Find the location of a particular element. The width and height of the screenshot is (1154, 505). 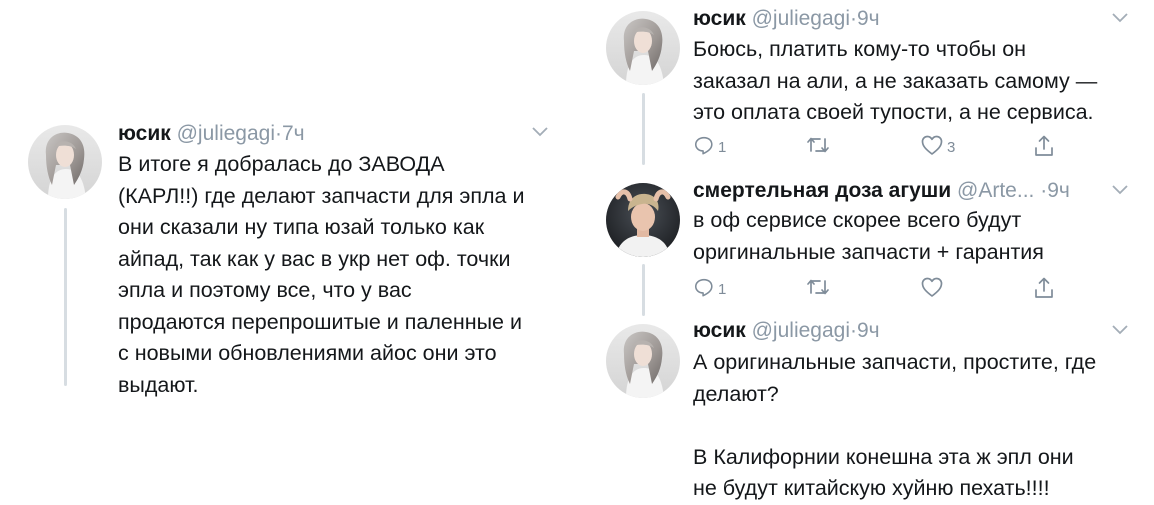

tweet-actions: 1 is located at coordinates (883, 291).